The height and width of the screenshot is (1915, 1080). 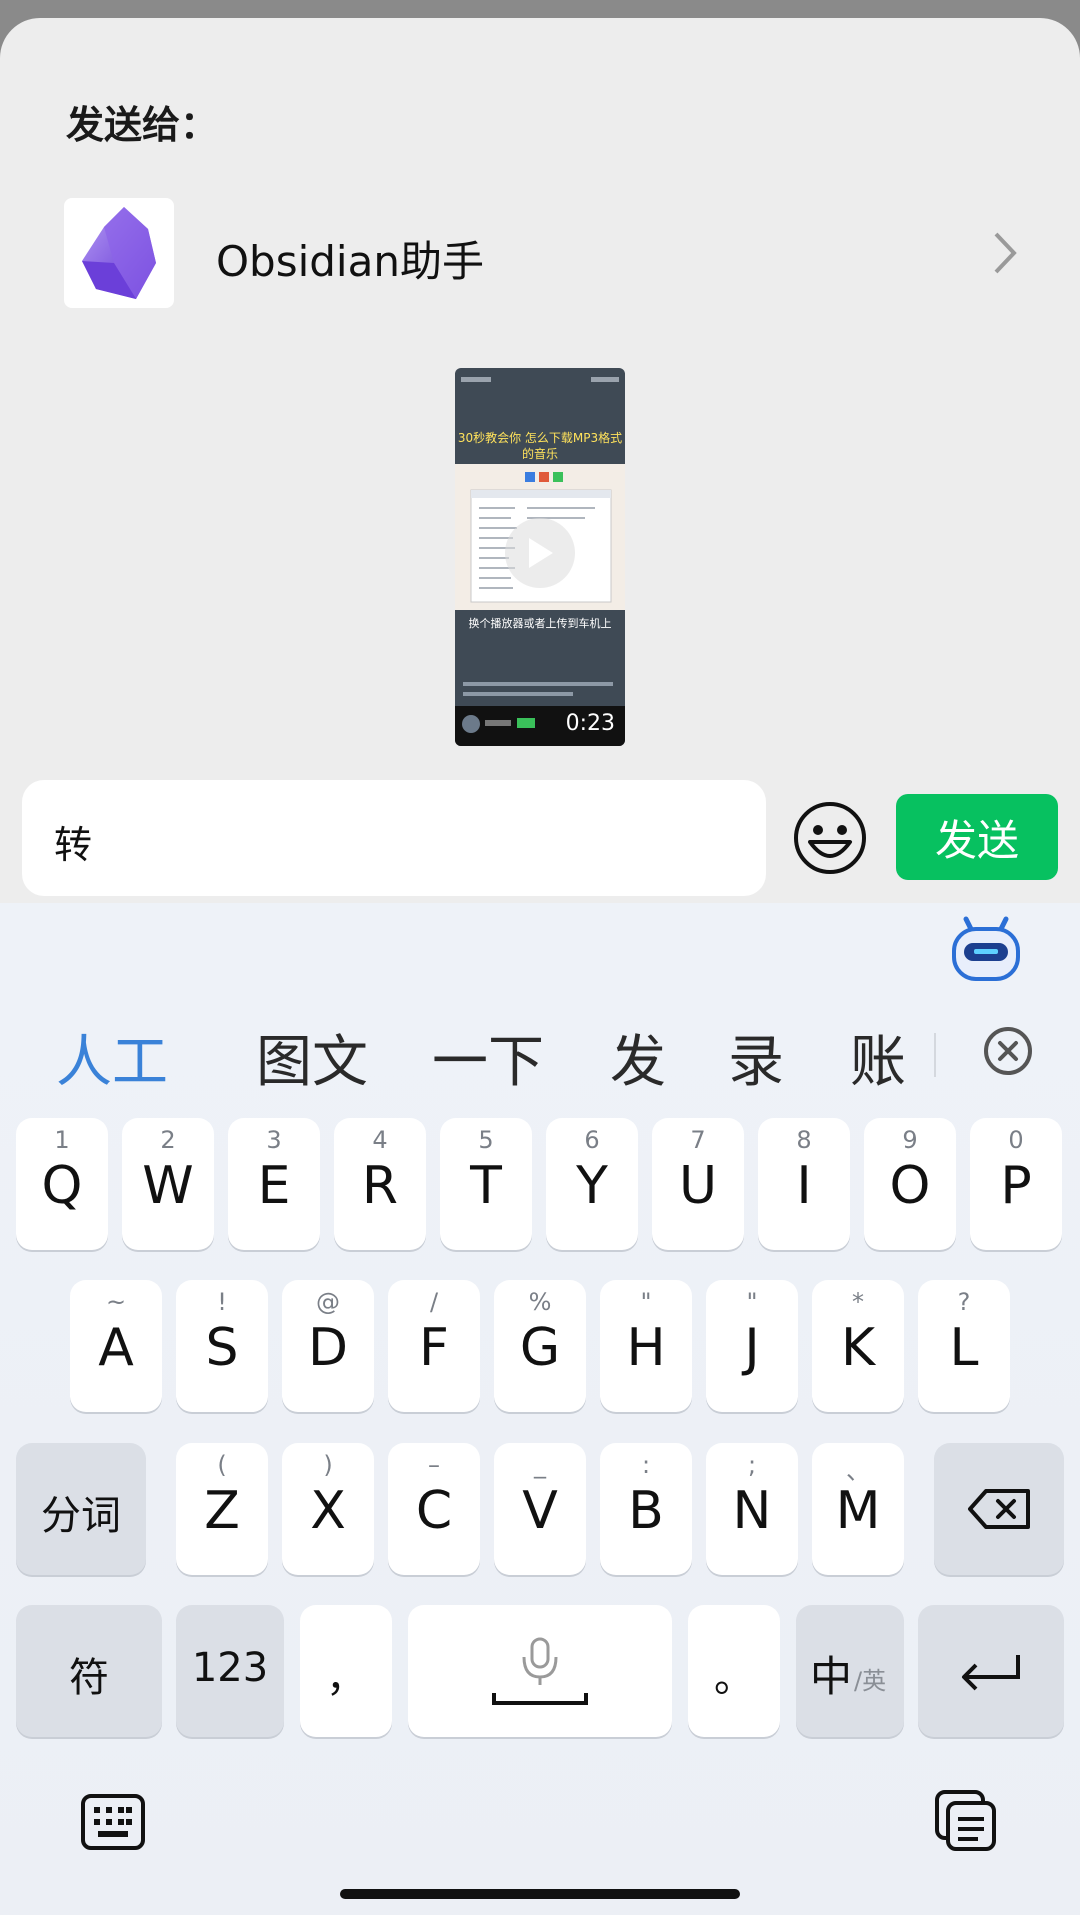 I want to click on key-c: – C, so click(x=434, y=1509).